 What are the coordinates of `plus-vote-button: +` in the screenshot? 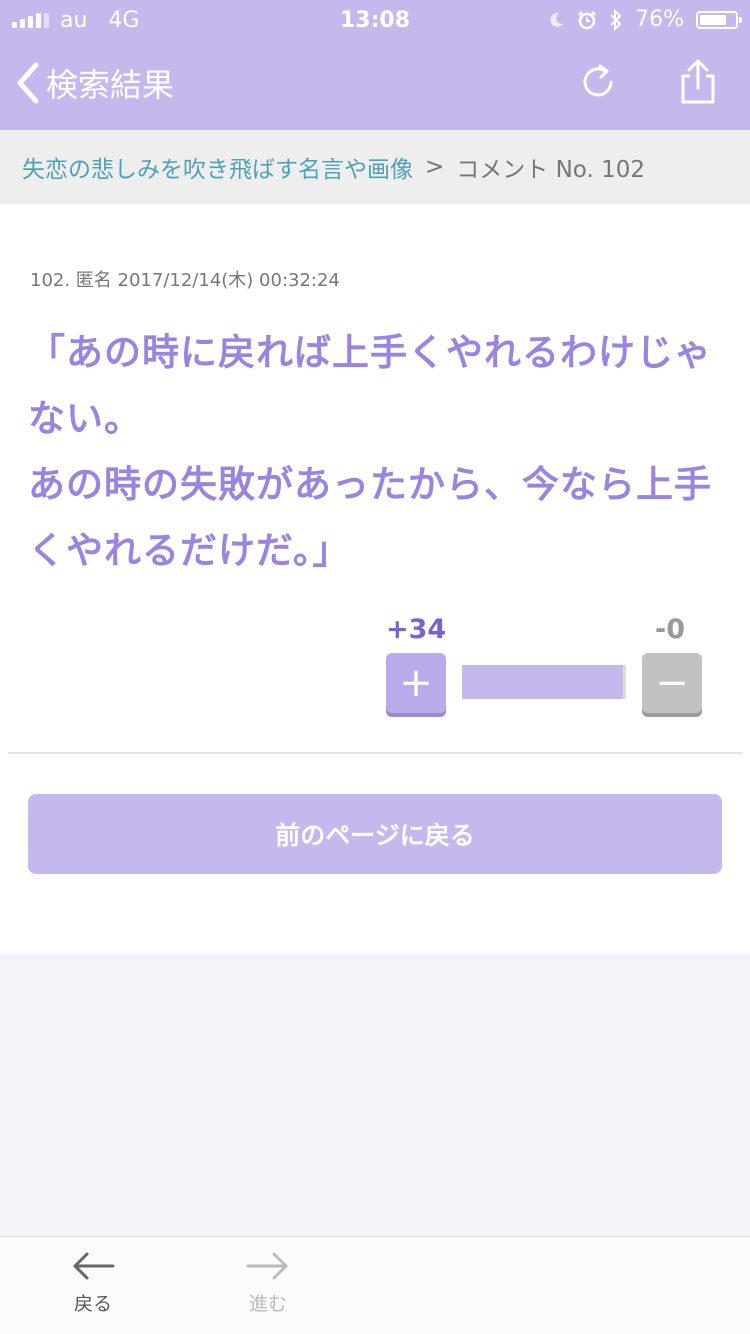 It's located at (416, 683).